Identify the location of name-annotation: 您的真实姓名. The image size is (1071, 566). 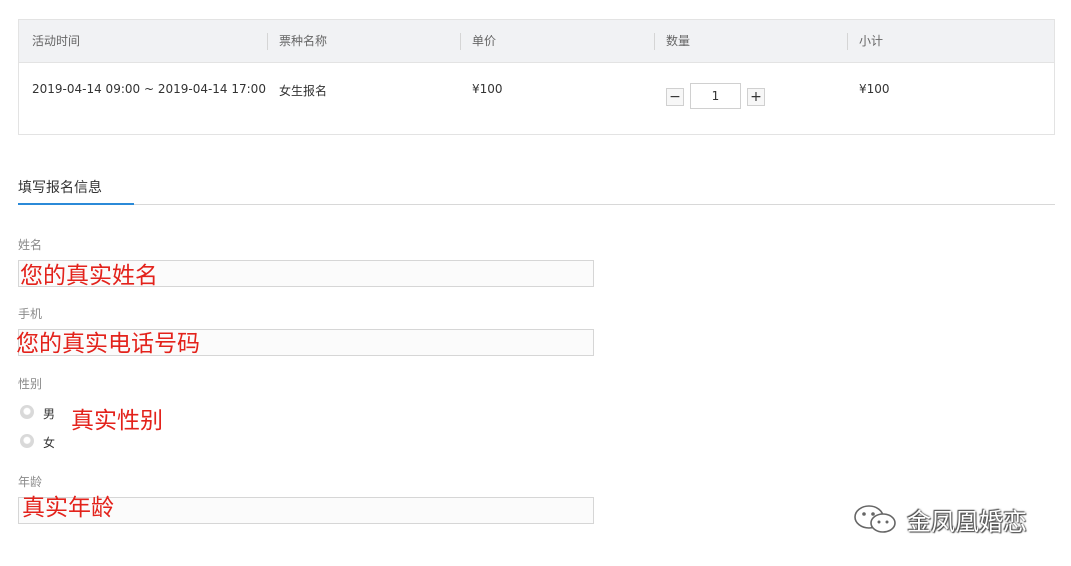
(89, 276).